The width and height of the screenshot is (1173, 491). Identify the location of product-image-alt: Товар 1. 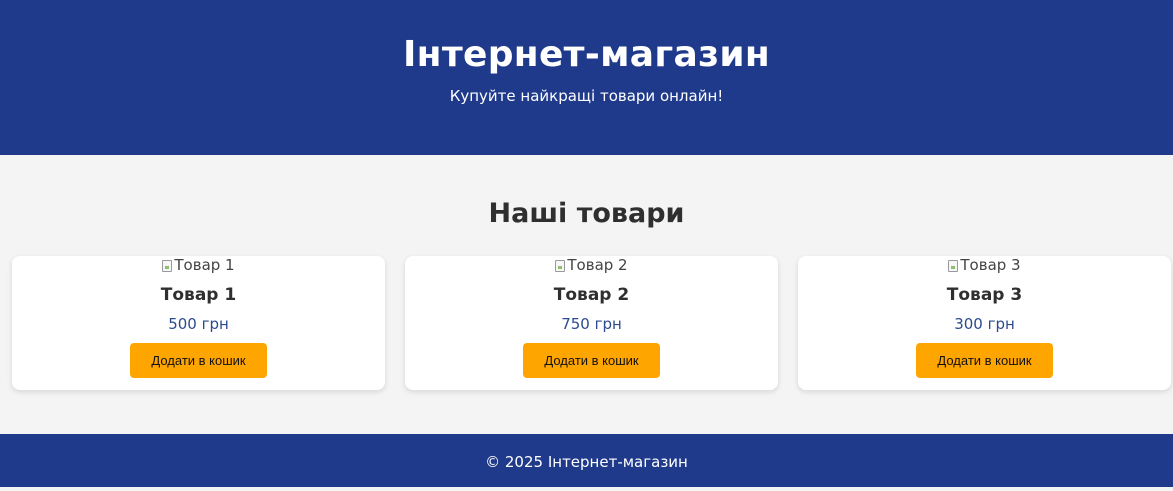
(204, 265).